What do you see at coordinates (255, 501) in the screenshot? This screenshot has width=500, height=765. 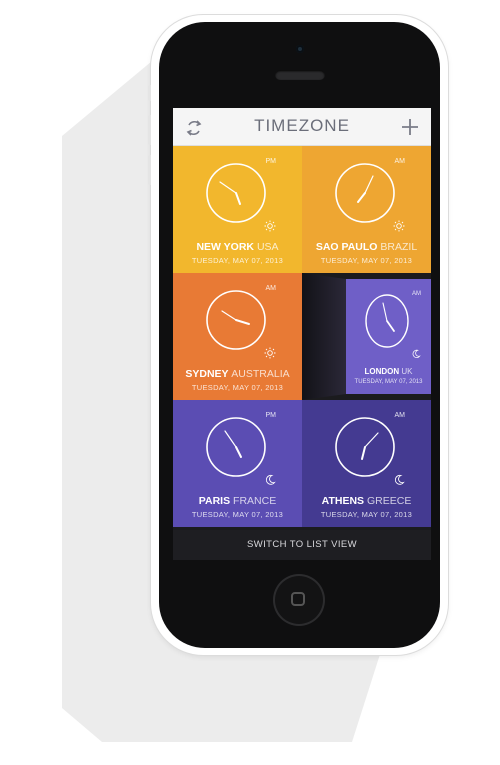 I see `country-name: FRANCE` at bounding box center [255, 501].